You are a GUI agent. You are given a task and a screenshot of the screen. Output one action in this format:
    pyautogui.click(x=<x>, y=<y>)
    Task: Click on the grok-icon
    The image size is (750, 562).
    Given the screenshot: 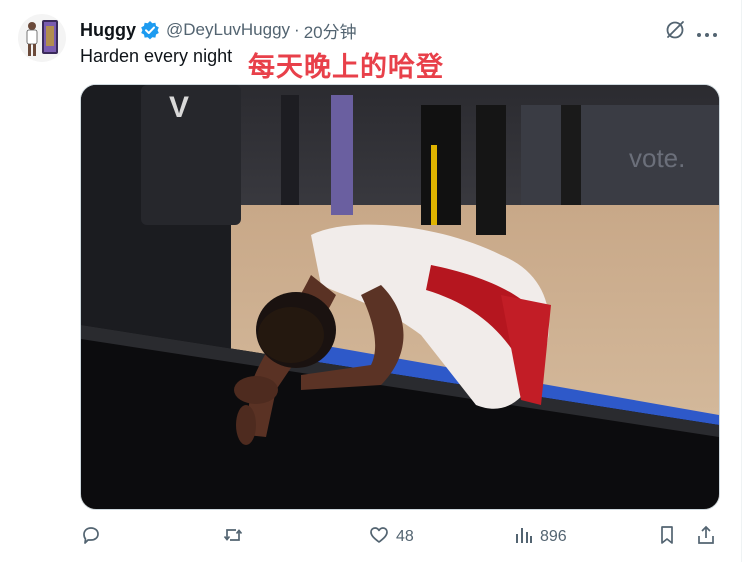 What is the action you would take?
    pyautogui.click(x=675, y=30)
    